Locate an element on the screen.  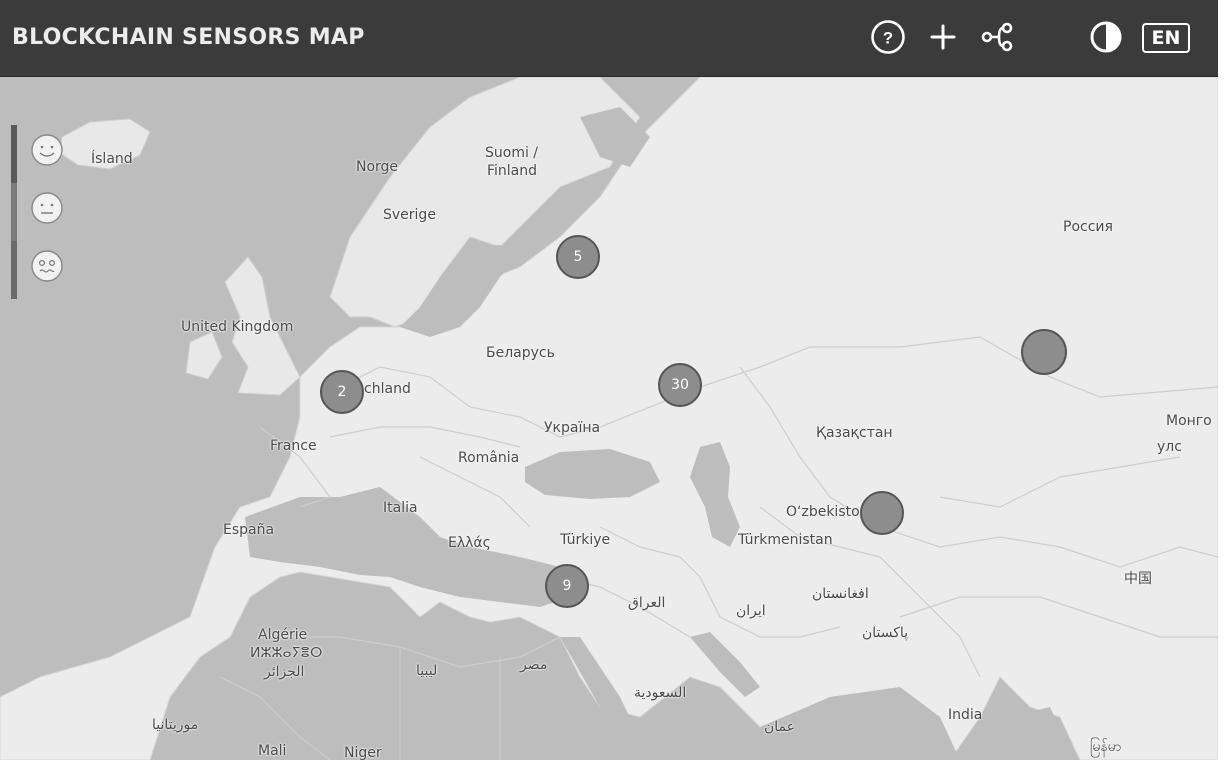
map-label-mali: Mali is located at coordinates (272, 751).